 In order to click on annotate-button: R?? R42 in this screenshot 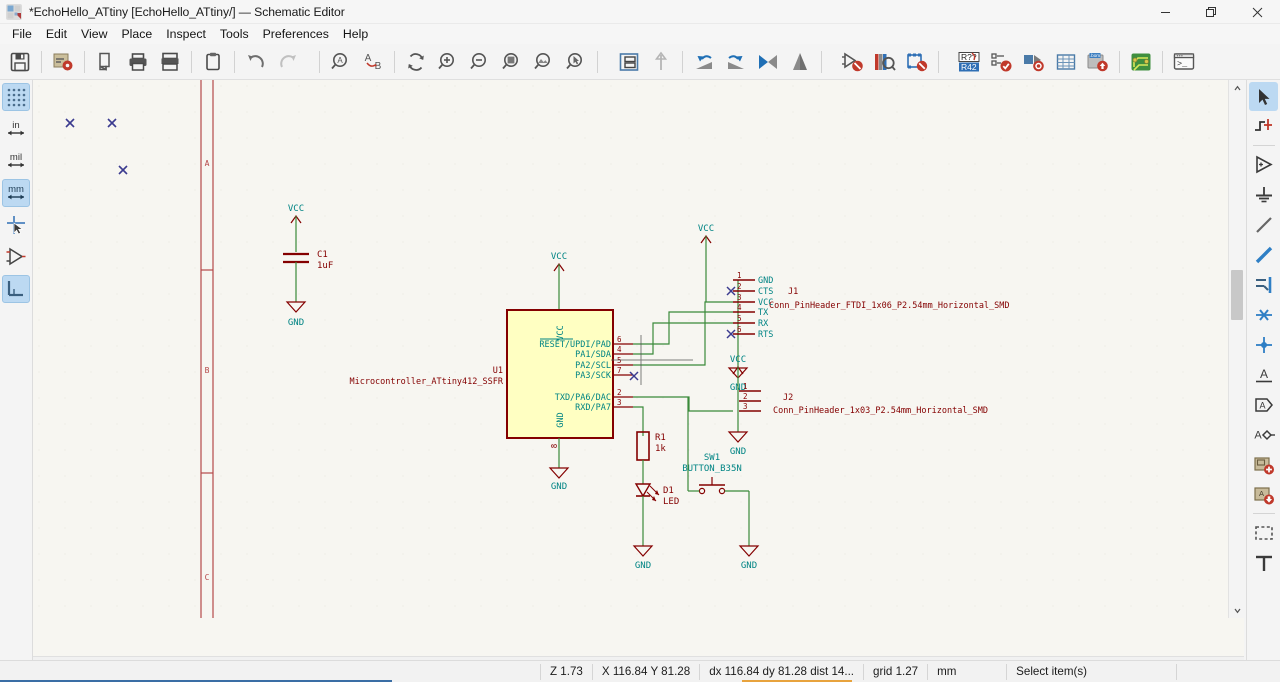, I will do `click(970, 62)`.